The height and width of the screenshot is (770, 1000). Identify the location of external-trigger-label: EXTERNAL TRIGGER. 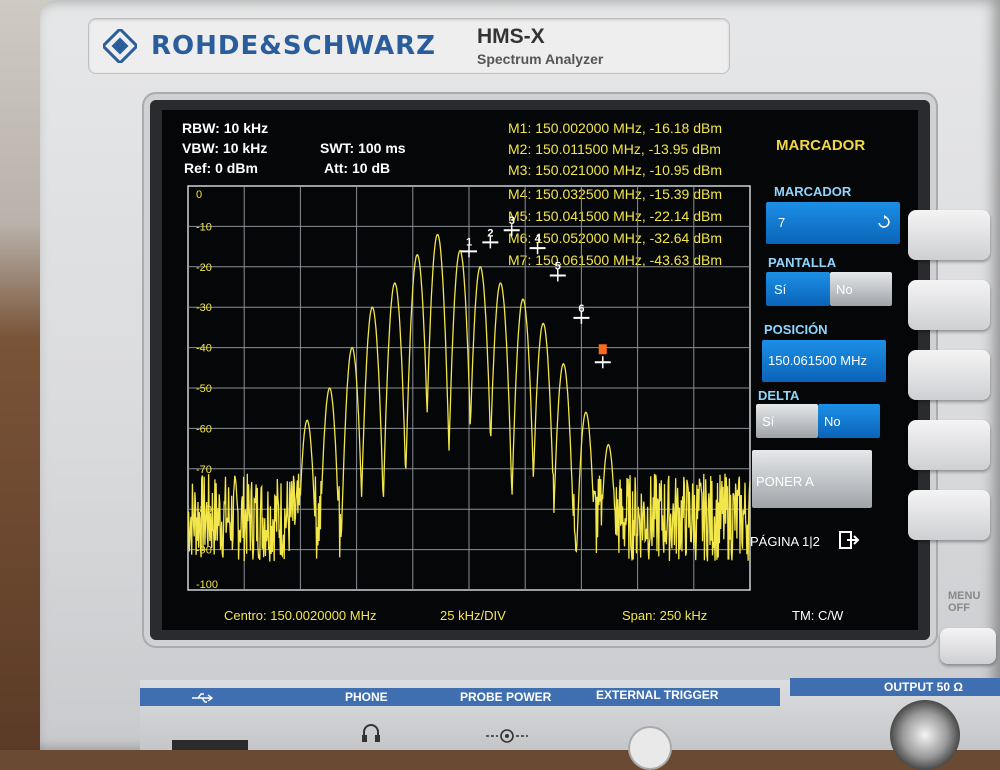
(657, 695).